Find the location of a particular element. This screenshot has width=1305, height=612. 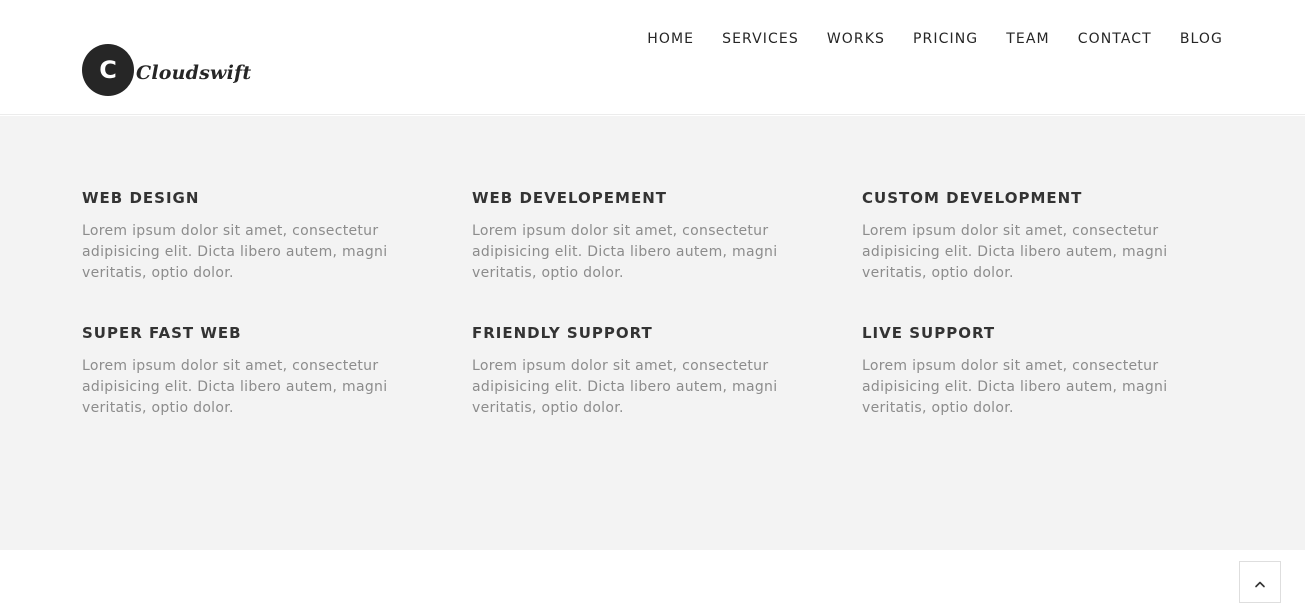

nav-item-team: TEAM is located at coordinates (1027, 39).